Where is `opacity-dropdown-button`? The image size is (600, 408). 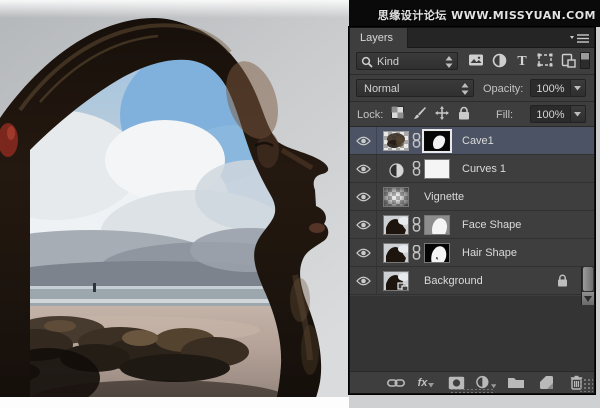 opacity-dropdown-button is located at coordinates (578, 88).